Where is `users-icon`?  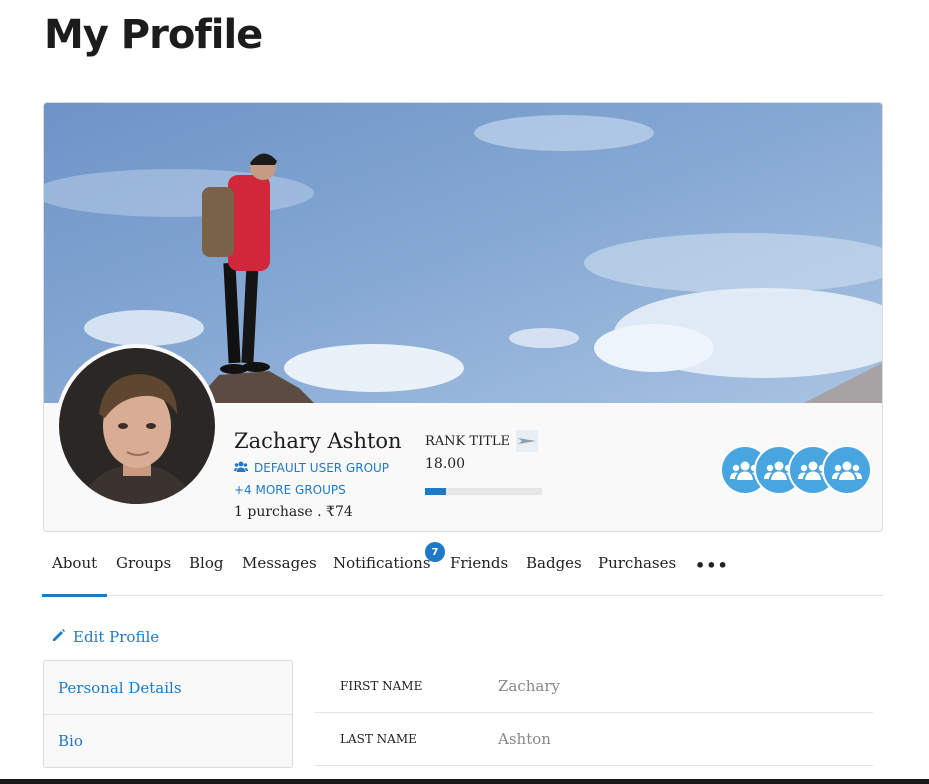 users-icon is located at coordinates (241, 468).